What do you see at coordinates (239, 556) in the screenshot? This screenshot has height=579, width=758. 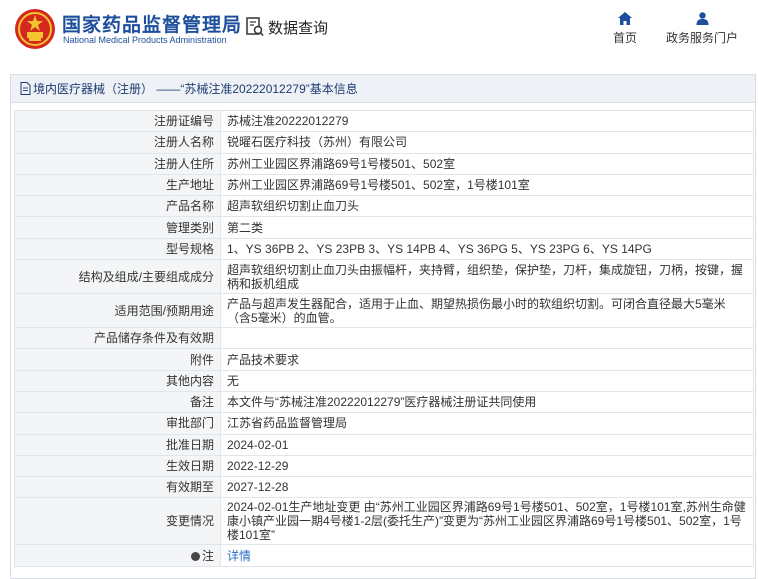 I see `details-link: 详情` at bounding box center [239, 556].